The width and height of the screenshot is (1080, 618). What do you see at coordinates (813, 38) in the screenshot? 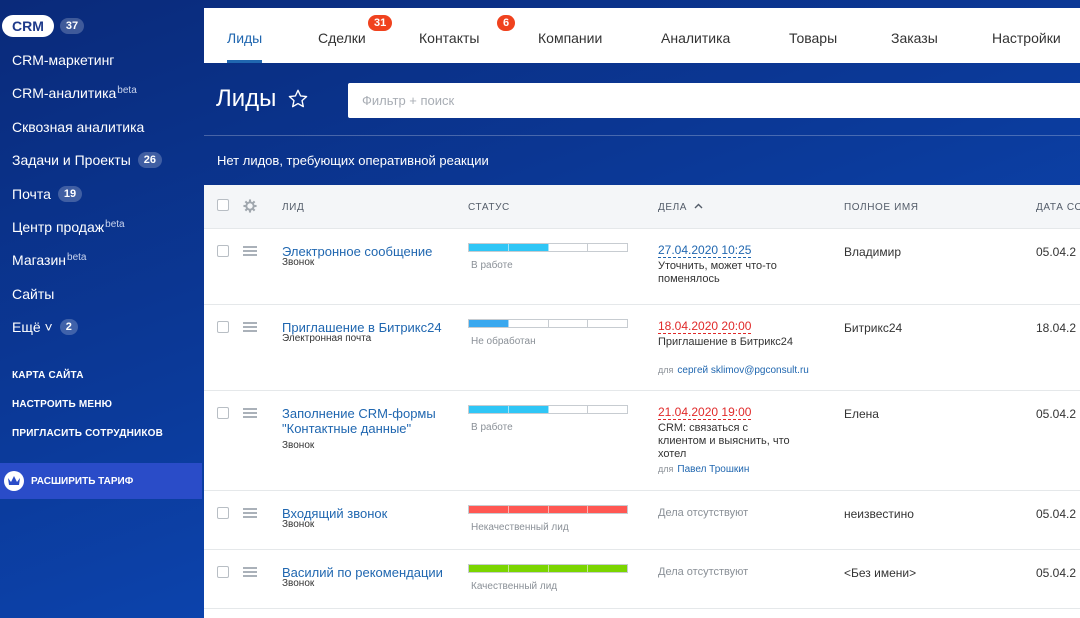
I see `tab-products: Товары` at bounding box center [813, 38].